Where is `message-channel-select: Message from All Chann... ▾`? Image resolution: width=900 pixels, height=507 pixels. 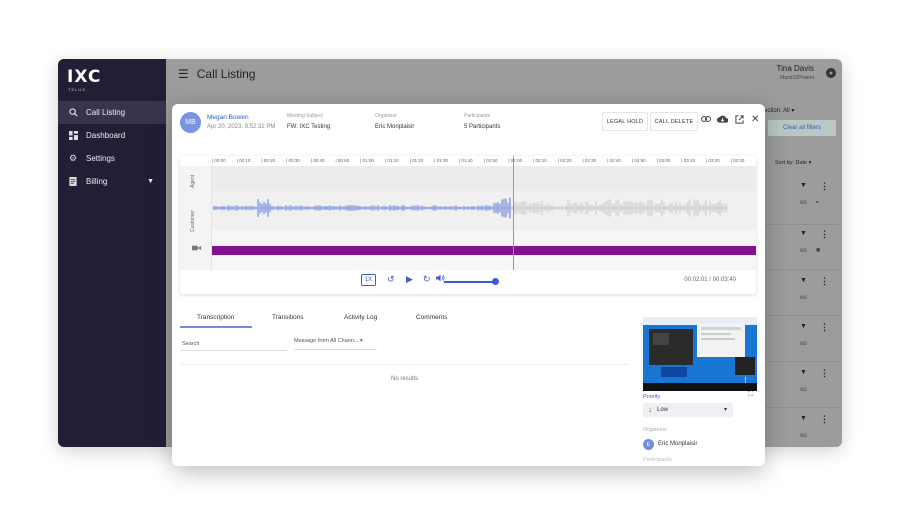 message-channel-select: Message from All Chann... ▾ is located at coordinates (335, 344).